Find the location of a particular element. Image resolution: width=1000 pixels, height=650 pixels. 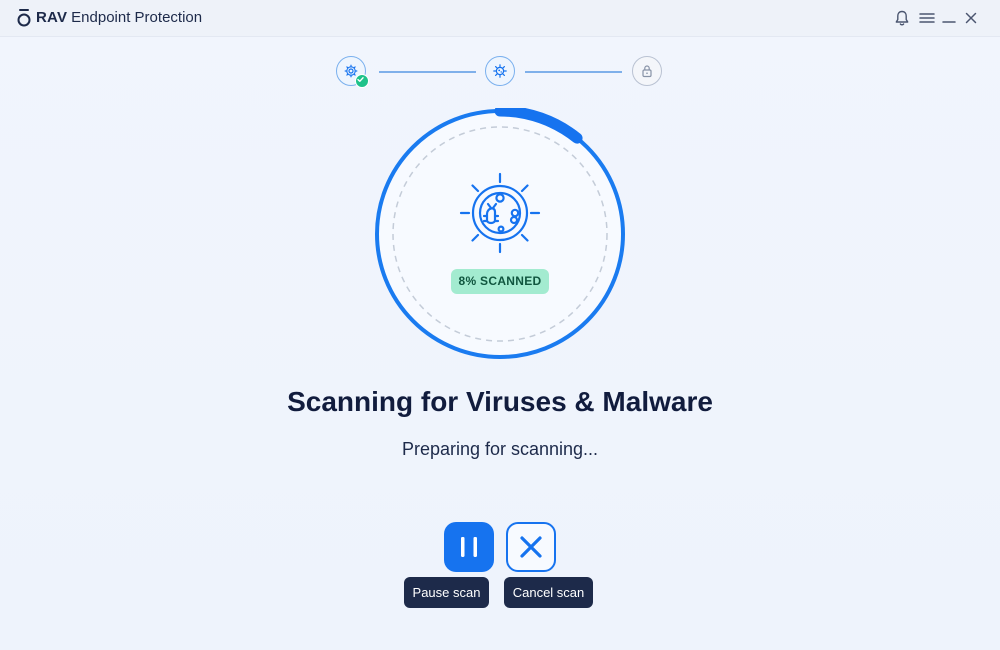

pause-icon is located at coordinates (469, 547).